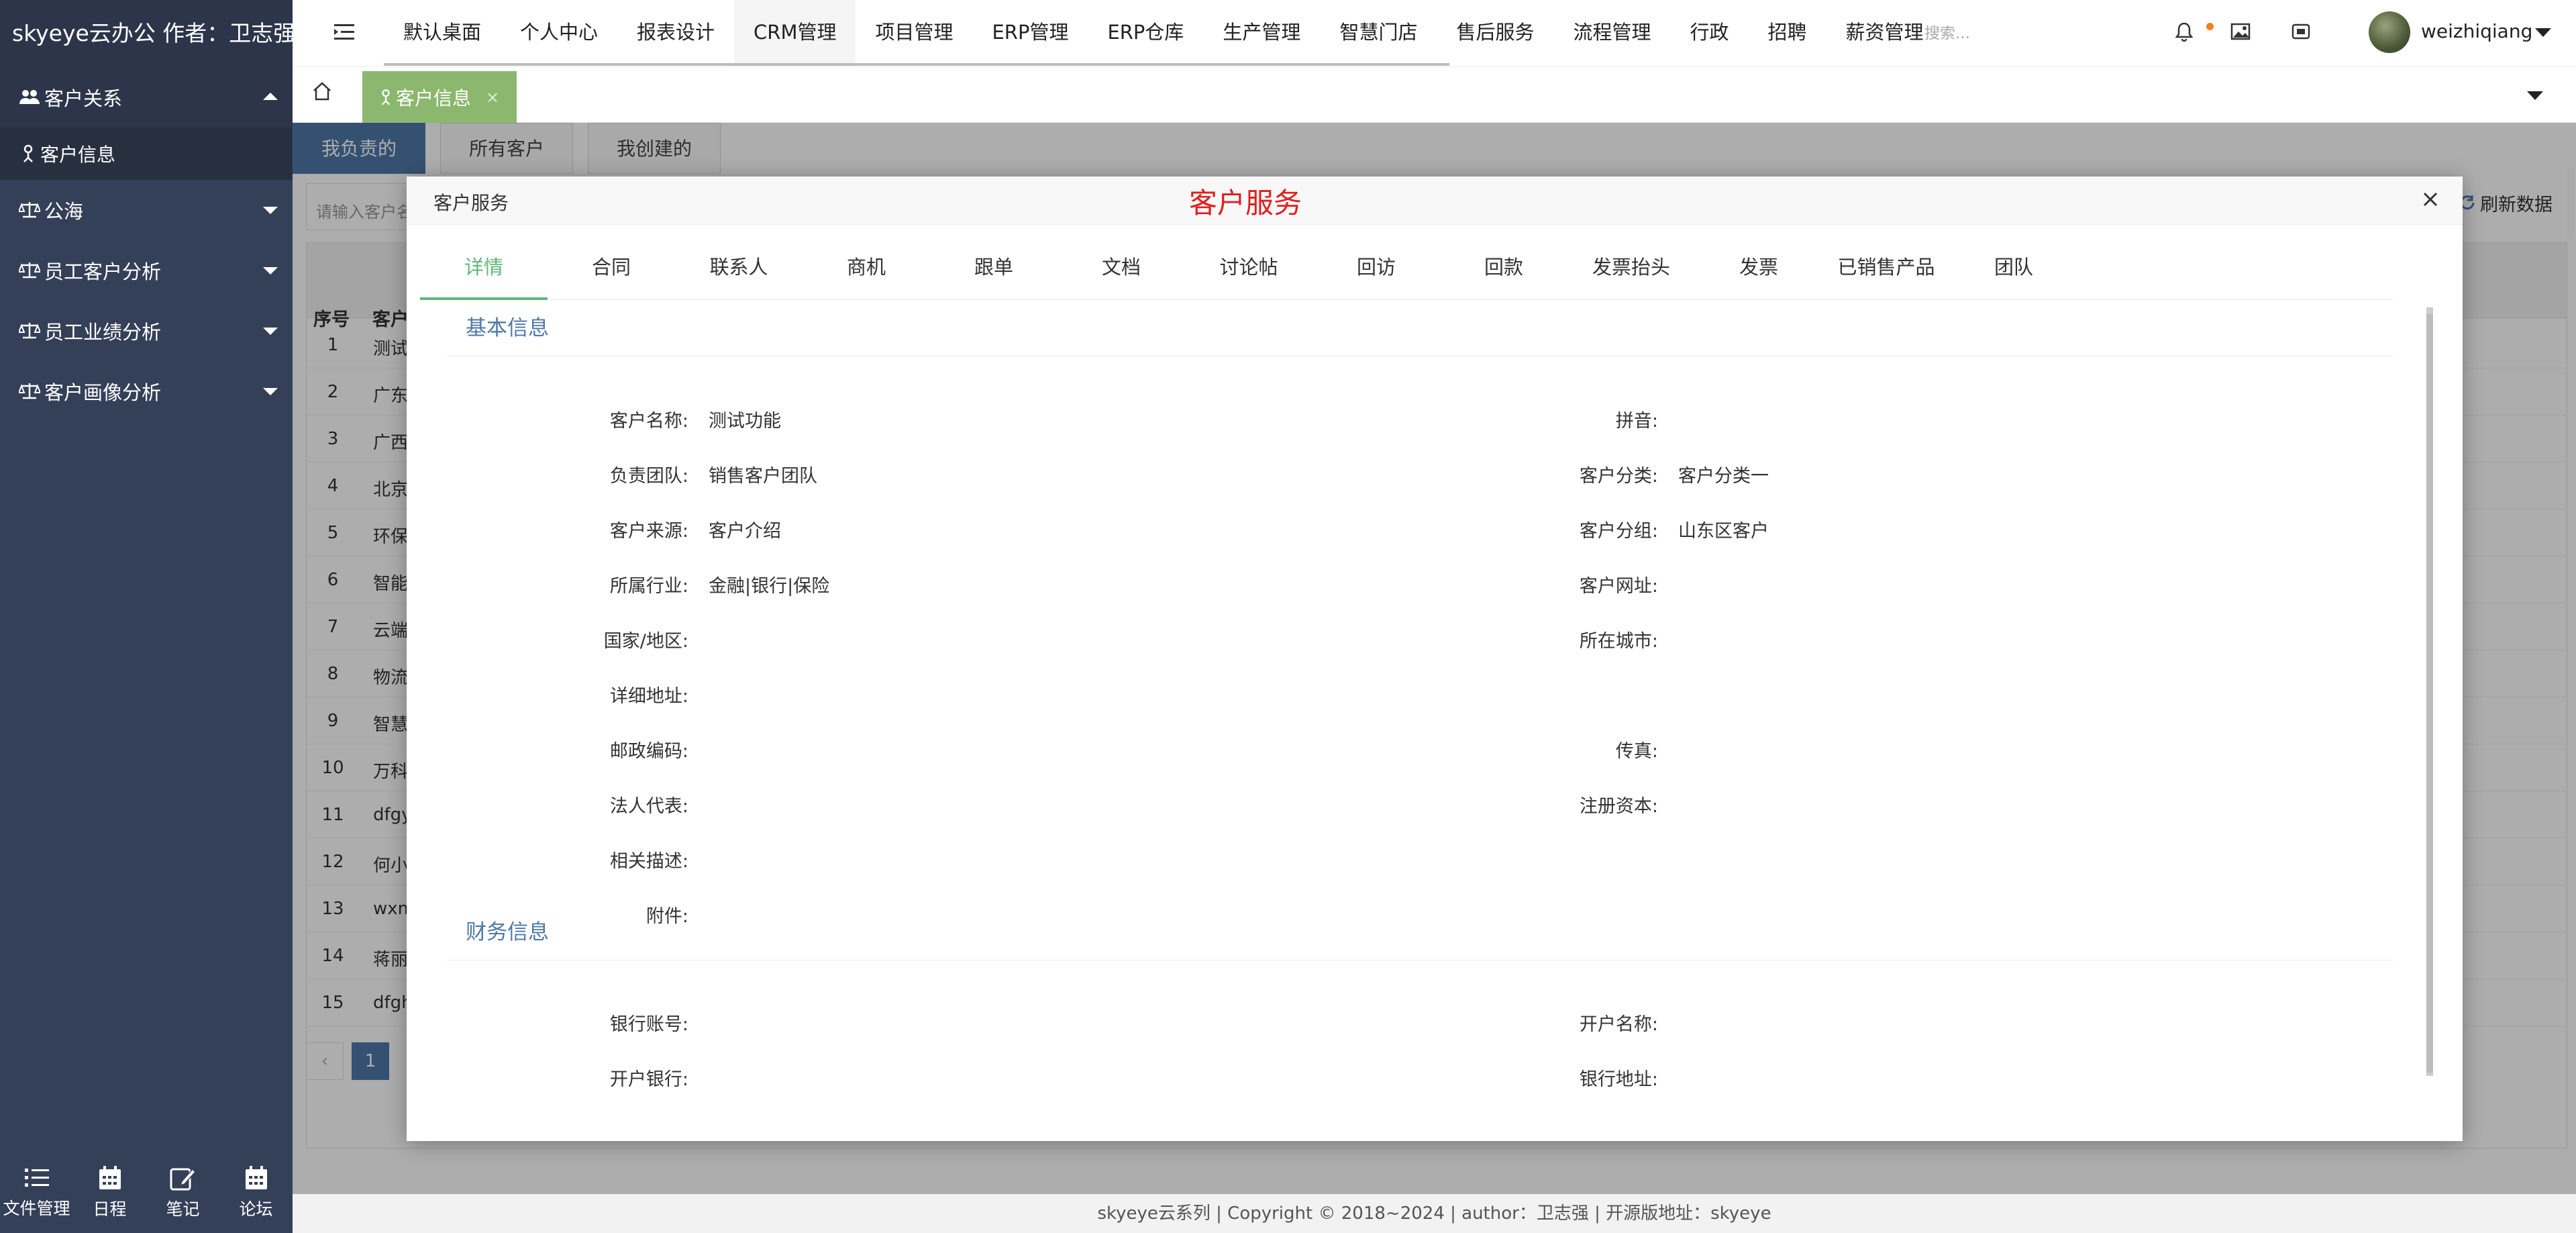 This screenshot has width=2576, height=1233. What do you see at coordinates (1420, 937) in the screenshot?
I see `section-finance-info: 财务信息` at bounding box center [1420, 937].